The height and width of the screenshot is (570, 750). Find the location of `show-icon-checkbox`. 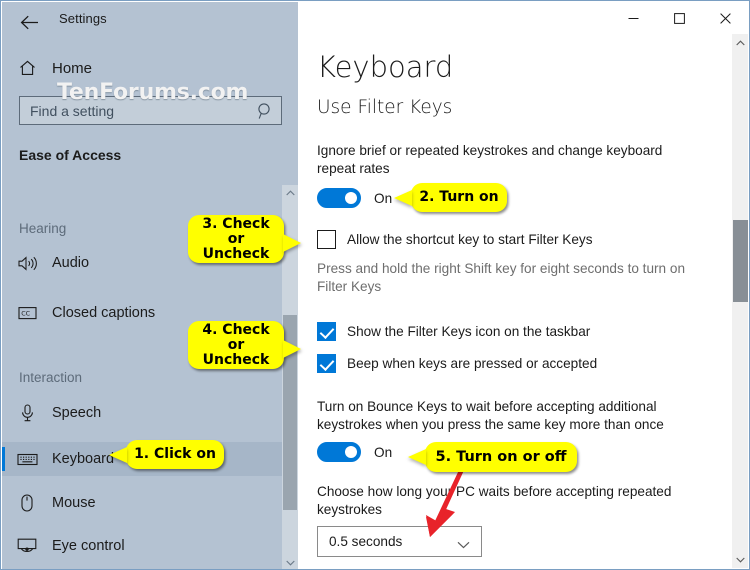

show-icon-checkbox is located at coordinates (326, 331).